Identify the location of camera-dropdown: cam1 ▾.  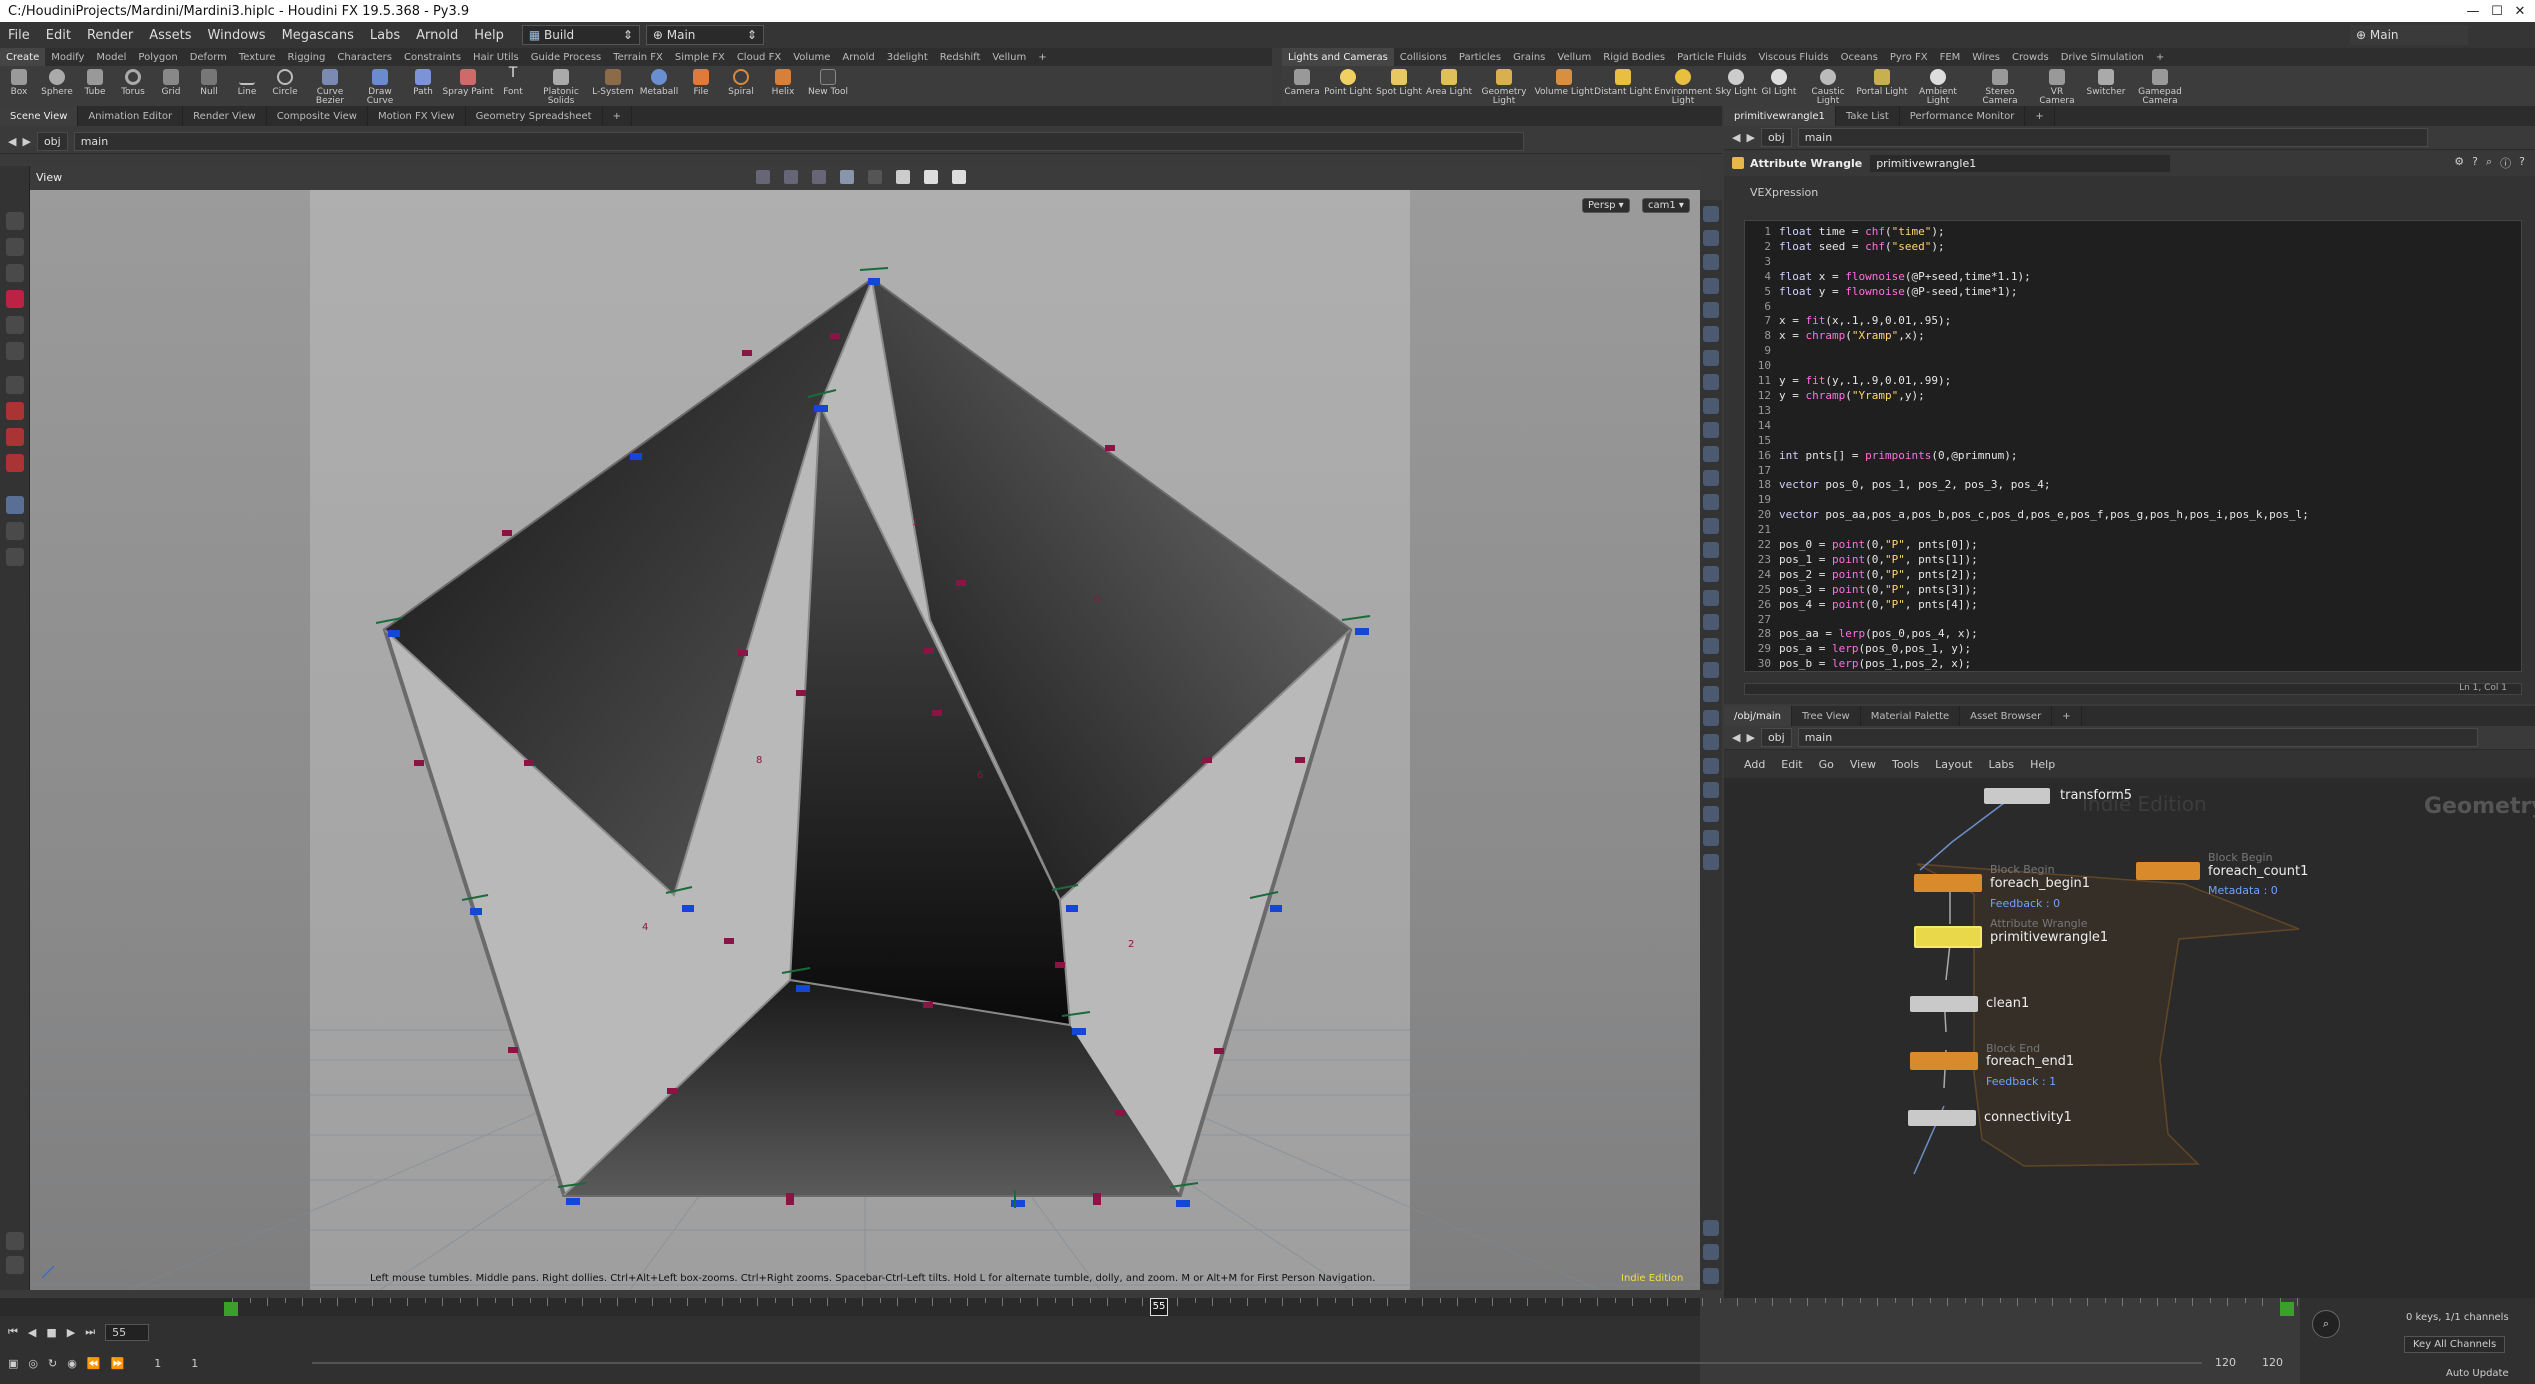
(1666, 205).